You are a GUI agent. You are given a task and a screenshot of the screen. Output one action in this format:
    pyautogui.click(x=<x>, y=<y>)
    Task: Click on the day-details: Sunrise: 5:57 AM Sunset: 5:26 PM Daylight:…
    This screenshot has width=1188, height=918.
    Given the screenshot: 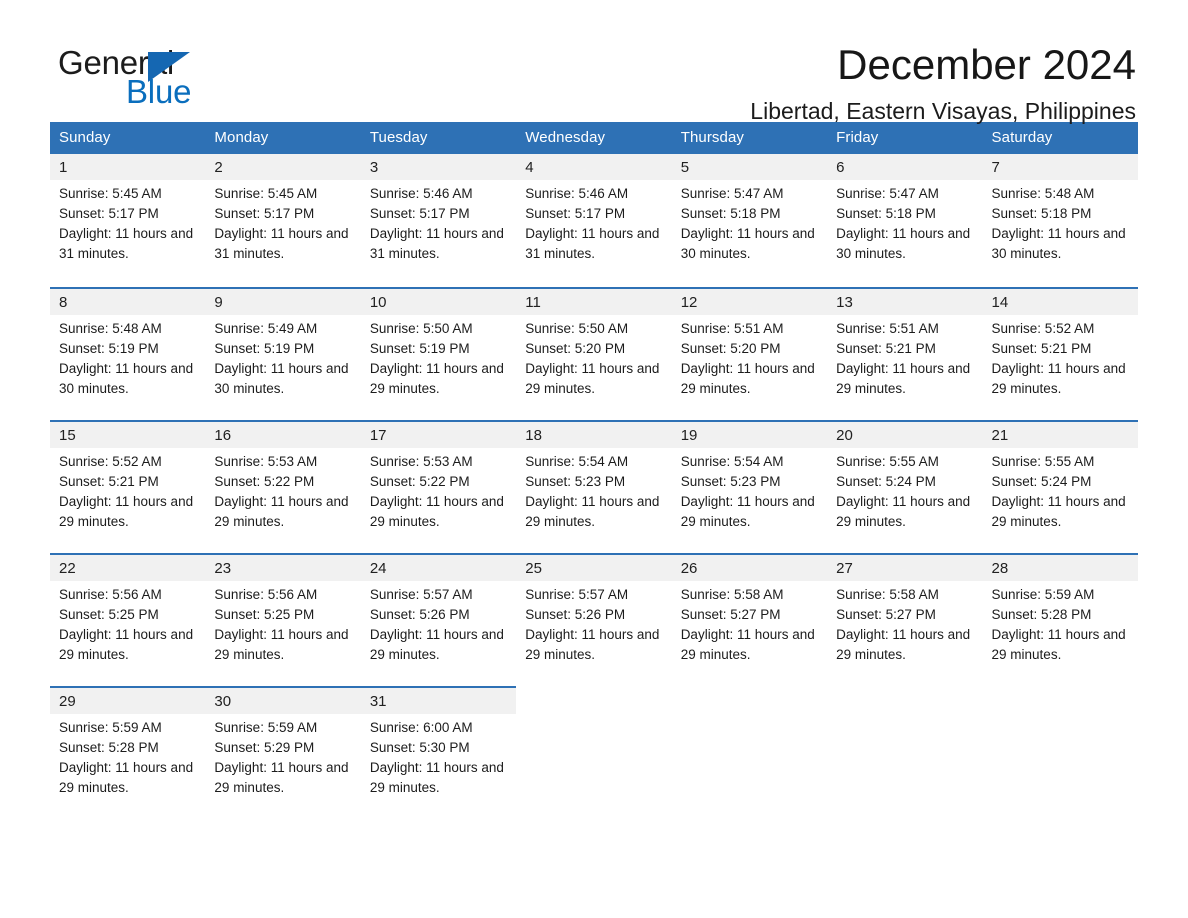 What is the action you would take?
    pyautogui.click(x=438, y=623)
    